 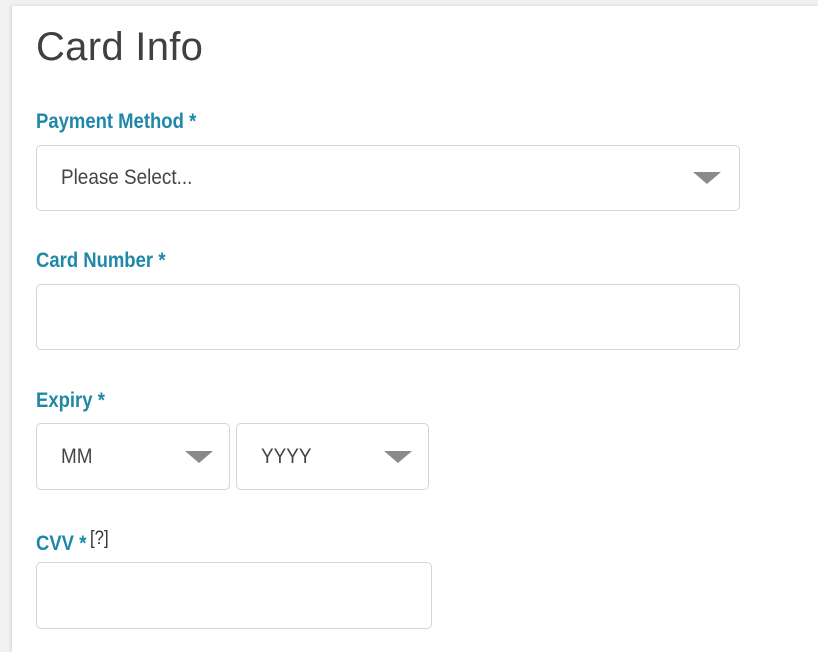 What do you see at coordinates (95, 260) in the screenshot?
I see `card-number-label-text: Card Number` at bounding box center [95, 260].